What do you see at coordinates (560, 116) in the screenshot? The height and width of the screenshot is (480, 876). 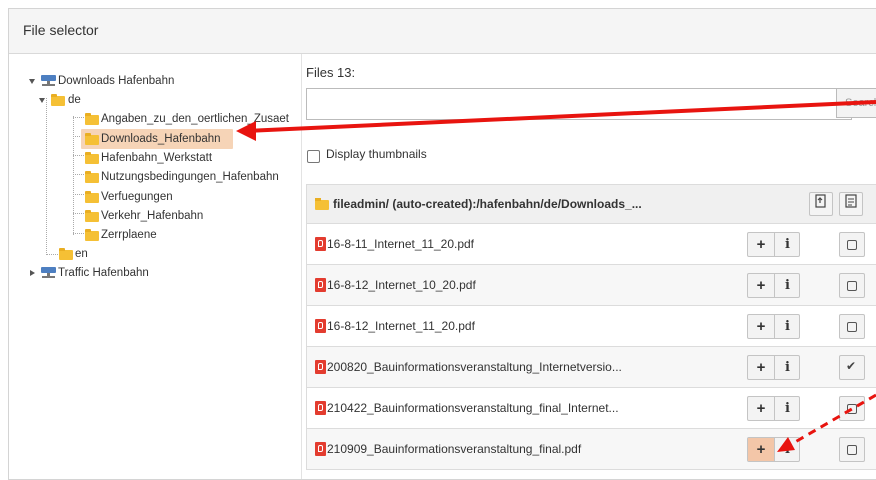 I see `annotation-arrow-to-folder` at bounding box center [560, 116].